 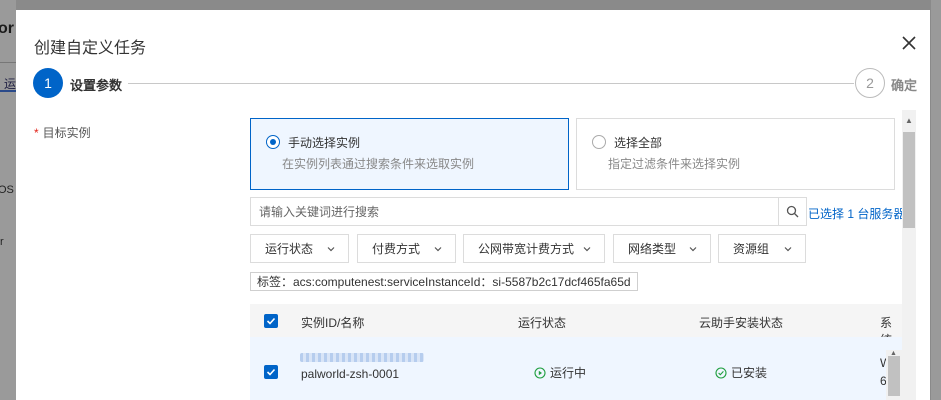 I want to click on close-icon, so click(x=909, y=43).